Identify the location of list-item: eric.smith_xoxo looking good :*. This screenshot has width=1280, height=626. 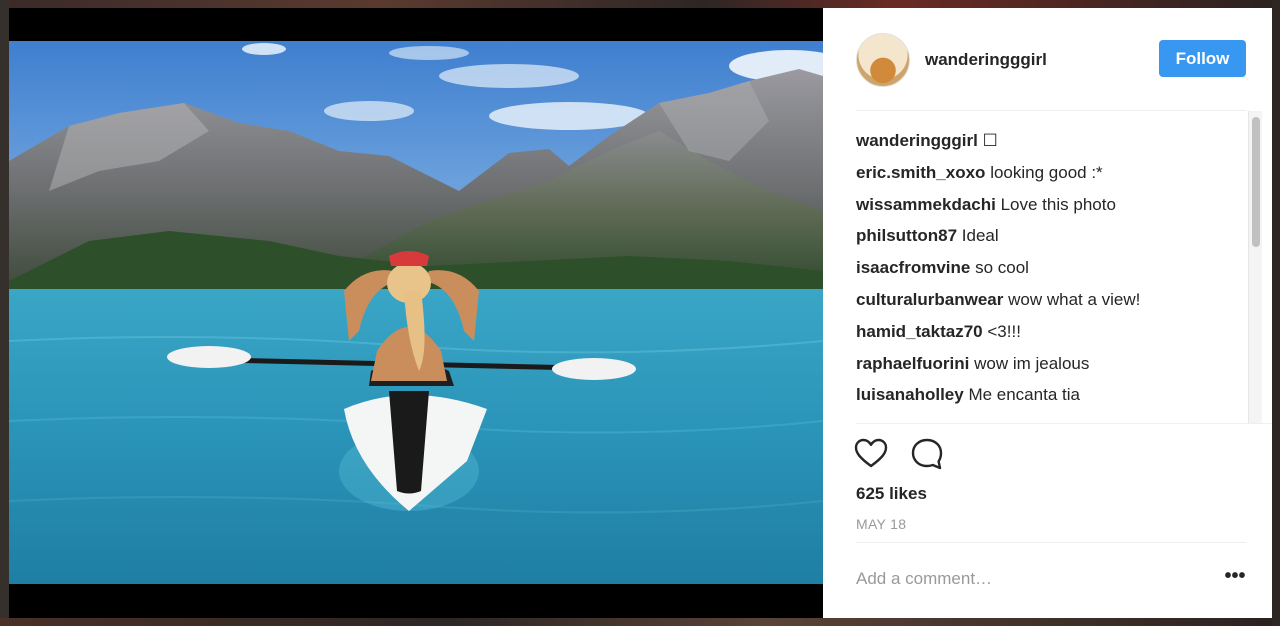
(1046, 173).